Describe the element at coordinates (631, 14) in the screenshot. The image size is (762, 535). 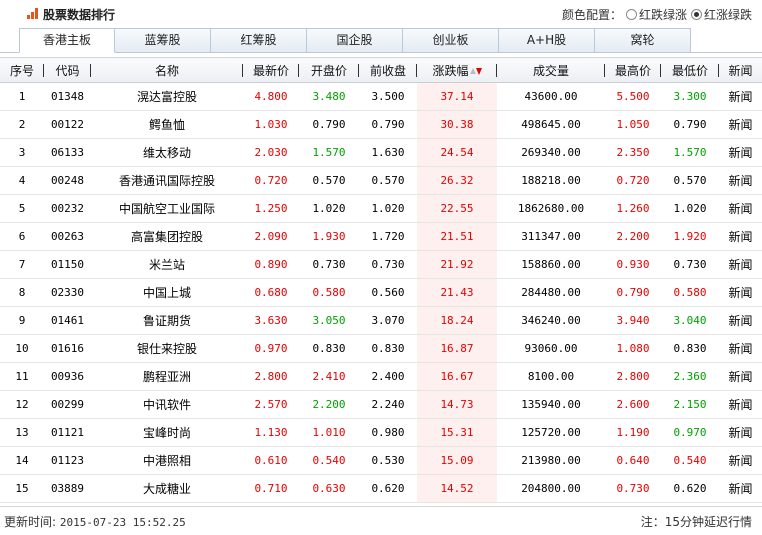
I see `radio-red-fall` at that location.